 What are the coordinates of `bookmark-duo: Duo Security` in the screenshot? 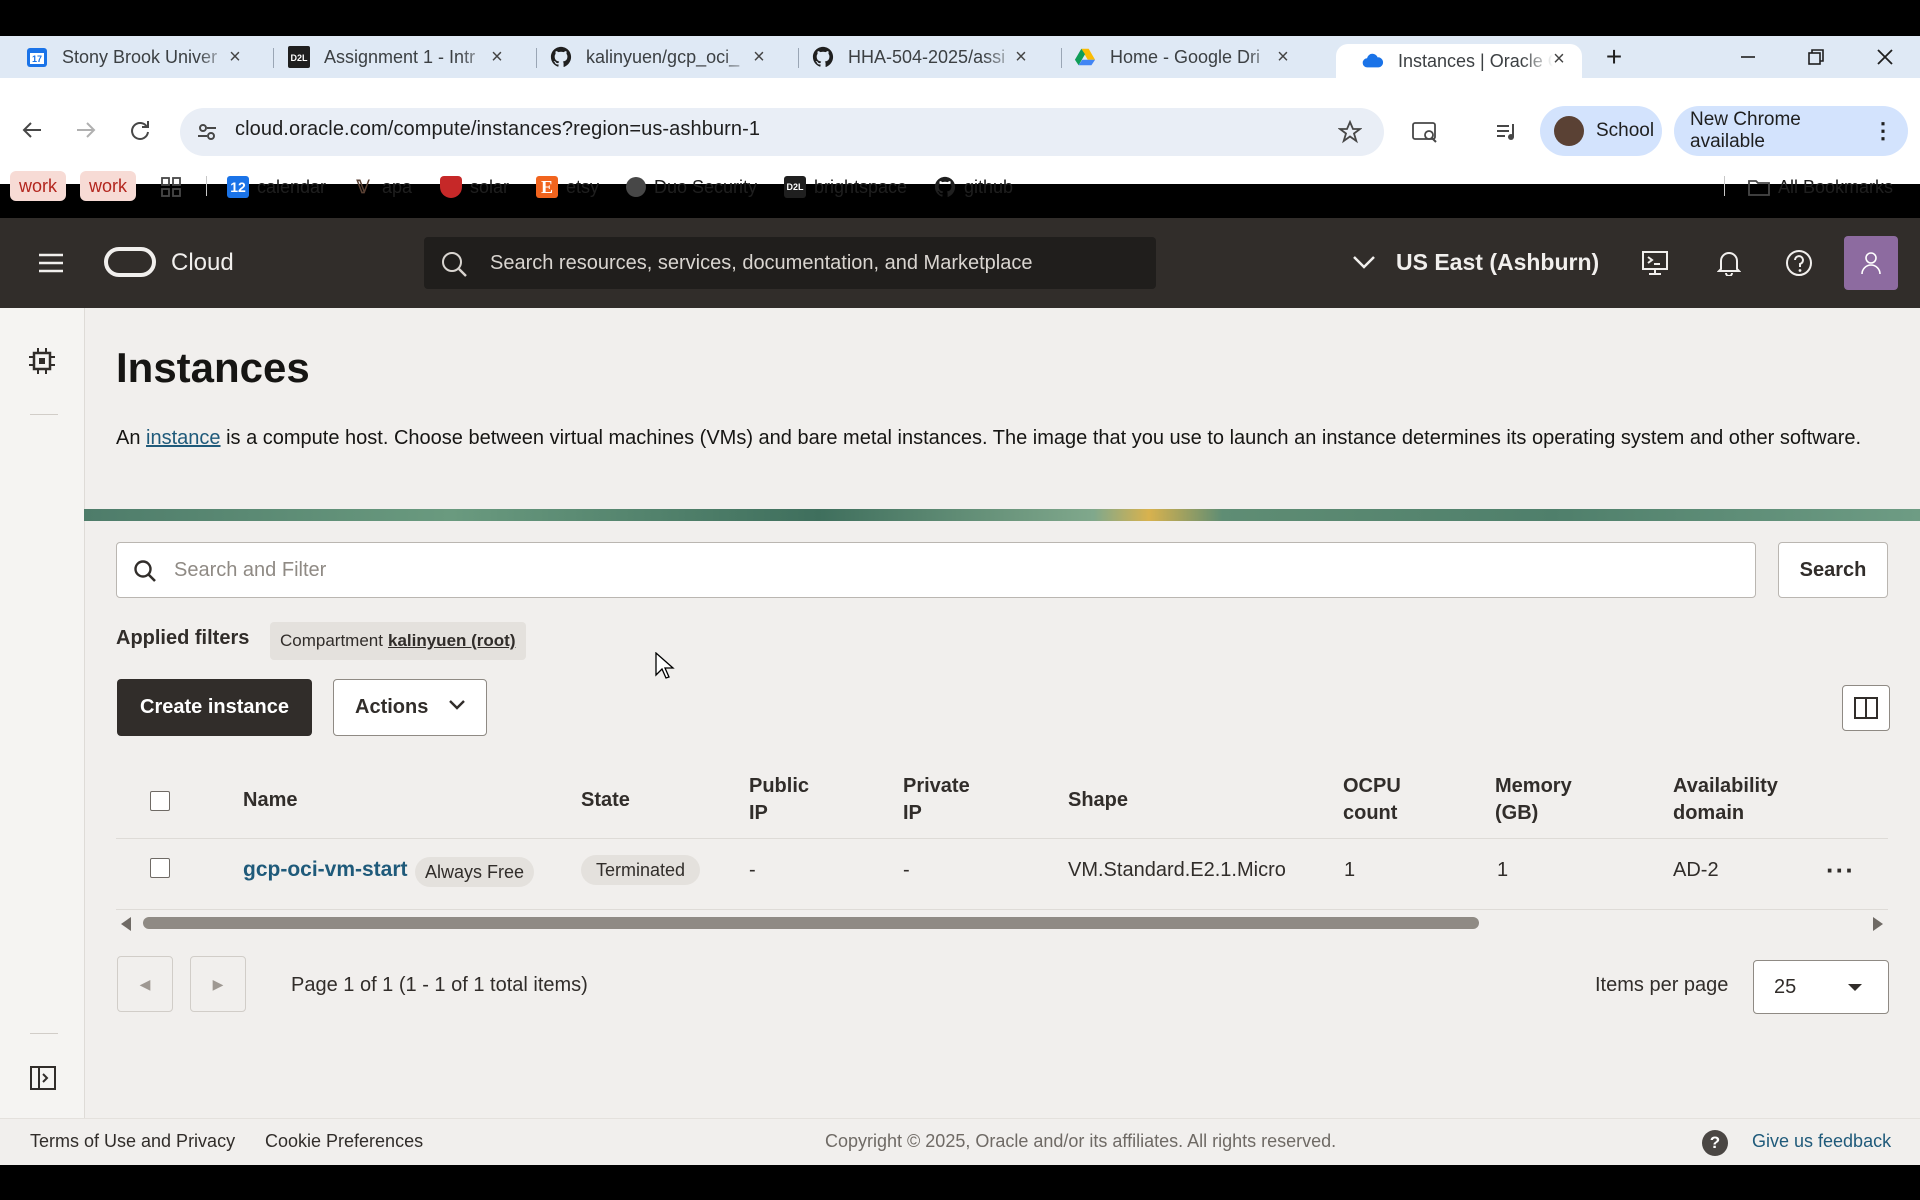 It's located at (691, 187).